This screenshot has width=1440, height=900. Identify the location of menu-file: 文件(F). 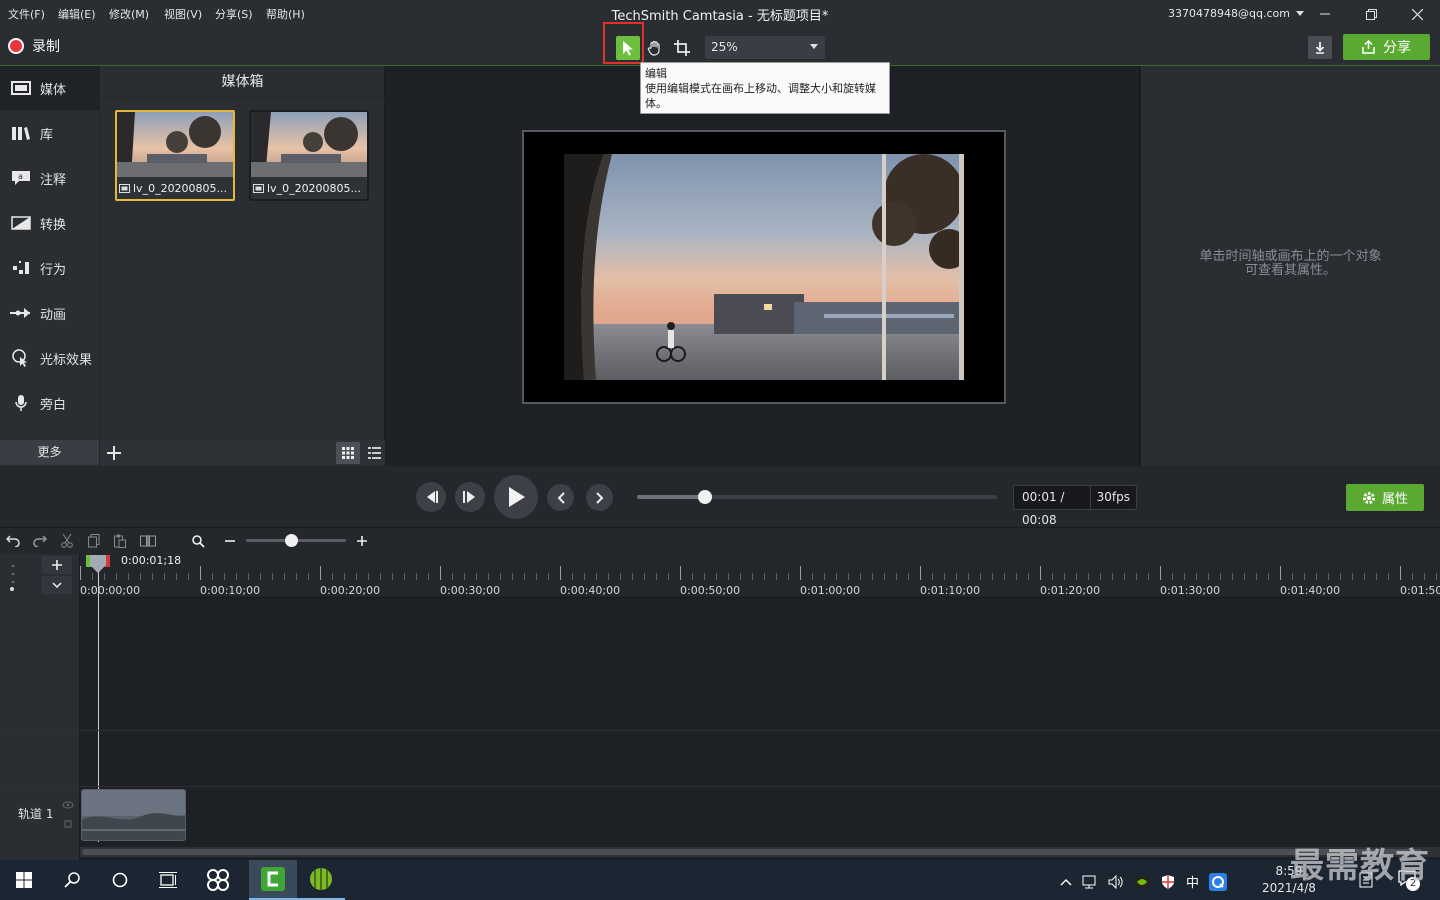
(26, 14).